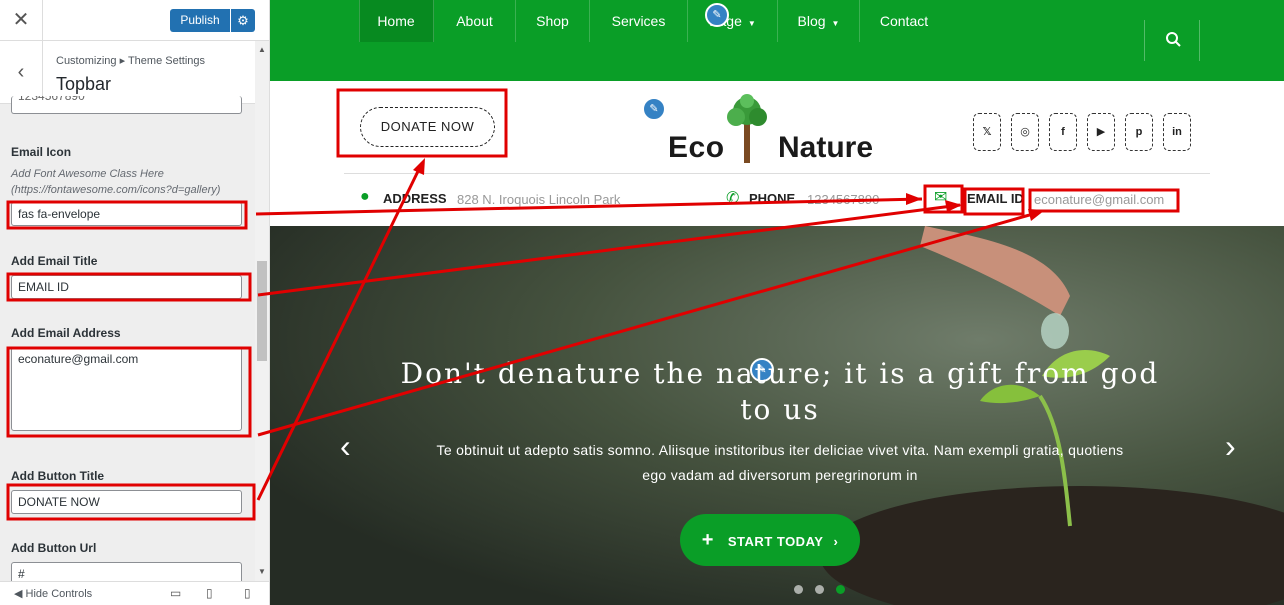  Describe the element at coordinates (733, 198) in the screenshot. I see `phone-icon: ✆` at that location.